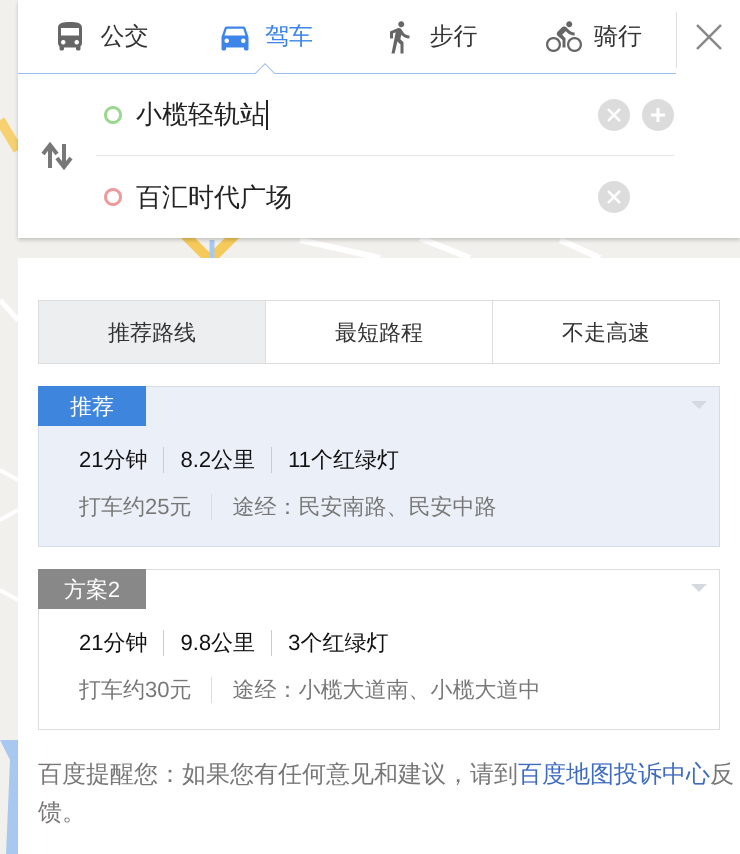 This screenshot has height=854, width=740. Describe the element at coordinates (92, 406) in the screenshot. I see `route-label: 推荐` at that location.